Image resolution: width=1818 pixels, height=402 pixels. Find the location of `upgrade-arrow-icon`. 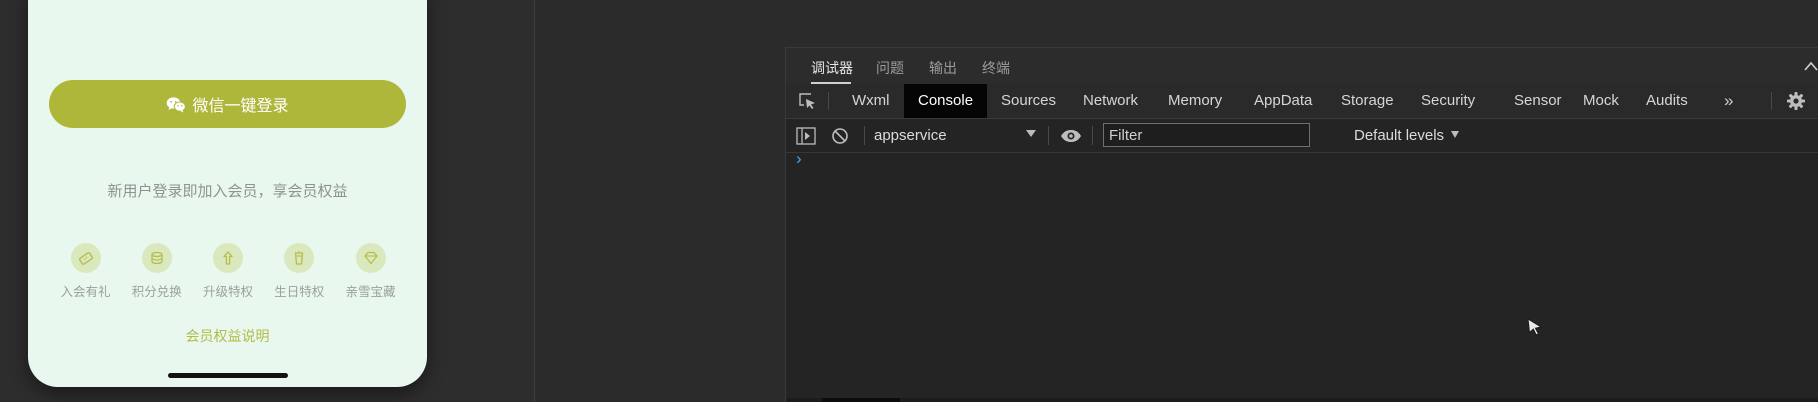

upgrade-arrow-icon is located at coordinates (228, 258).